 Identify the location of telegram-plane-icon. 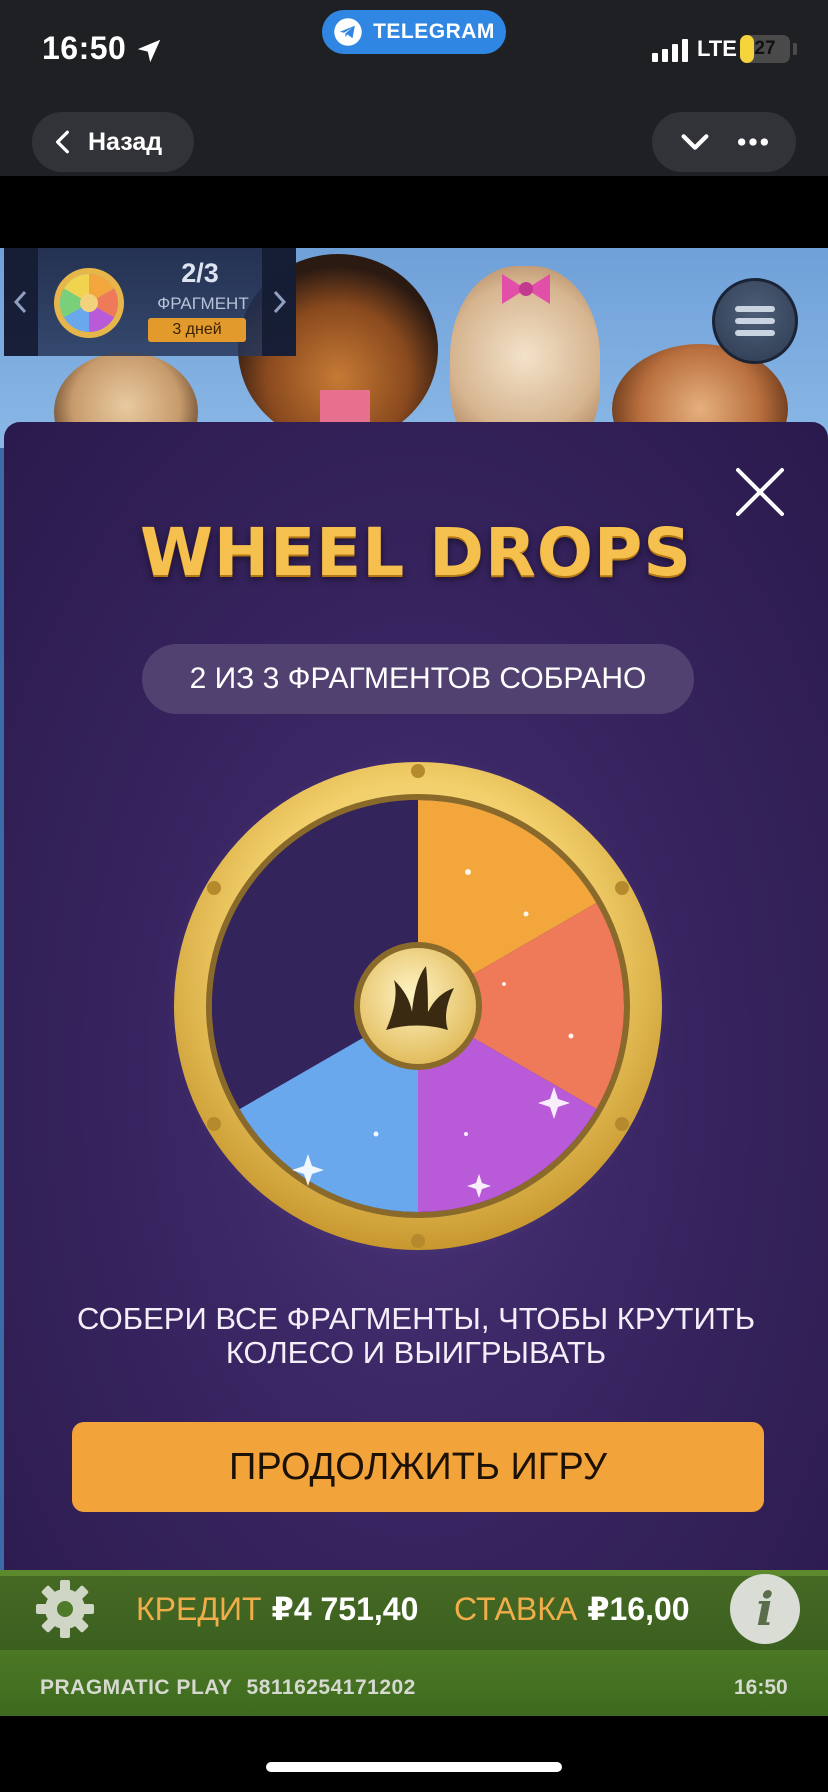
(348, 32).